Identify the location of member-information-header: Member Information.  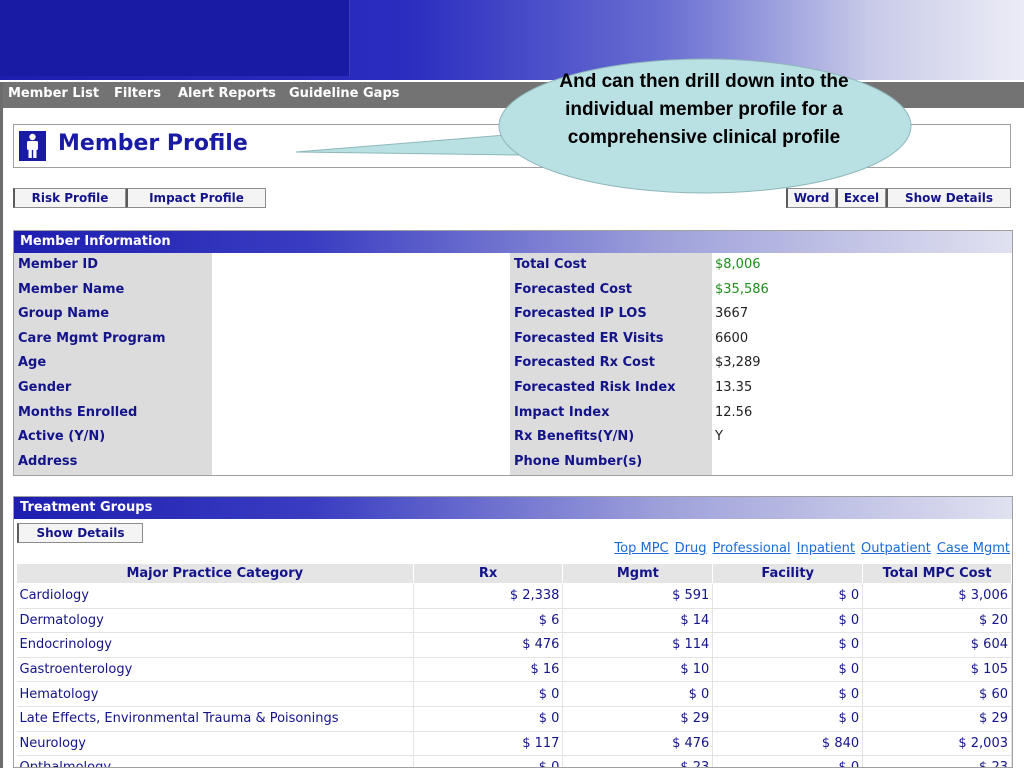
(513, 242).